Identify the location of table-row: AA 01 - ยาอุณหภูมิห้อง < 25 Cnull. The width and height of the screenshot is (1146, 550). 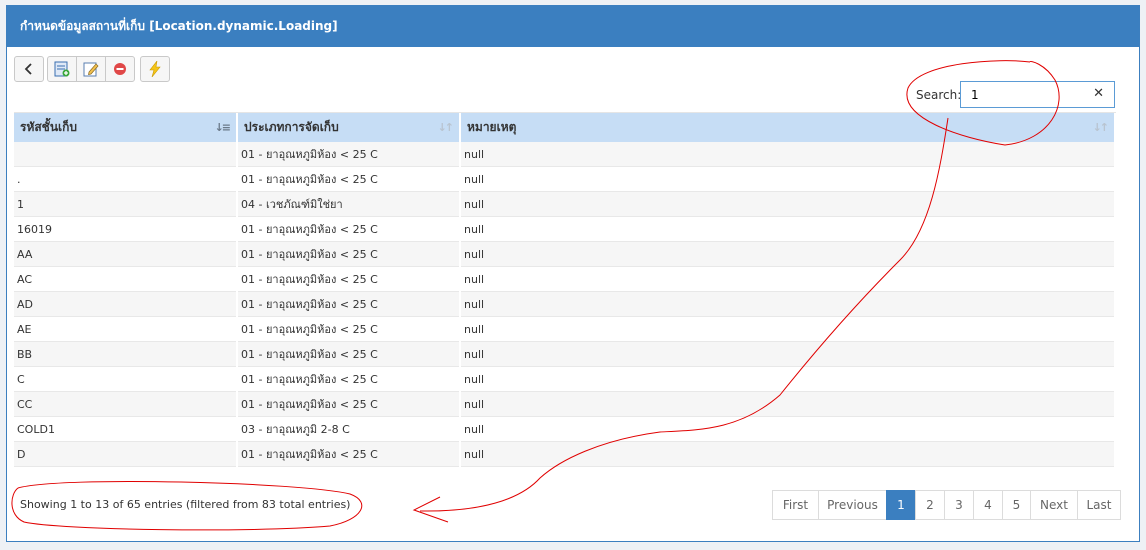
(565, 254).